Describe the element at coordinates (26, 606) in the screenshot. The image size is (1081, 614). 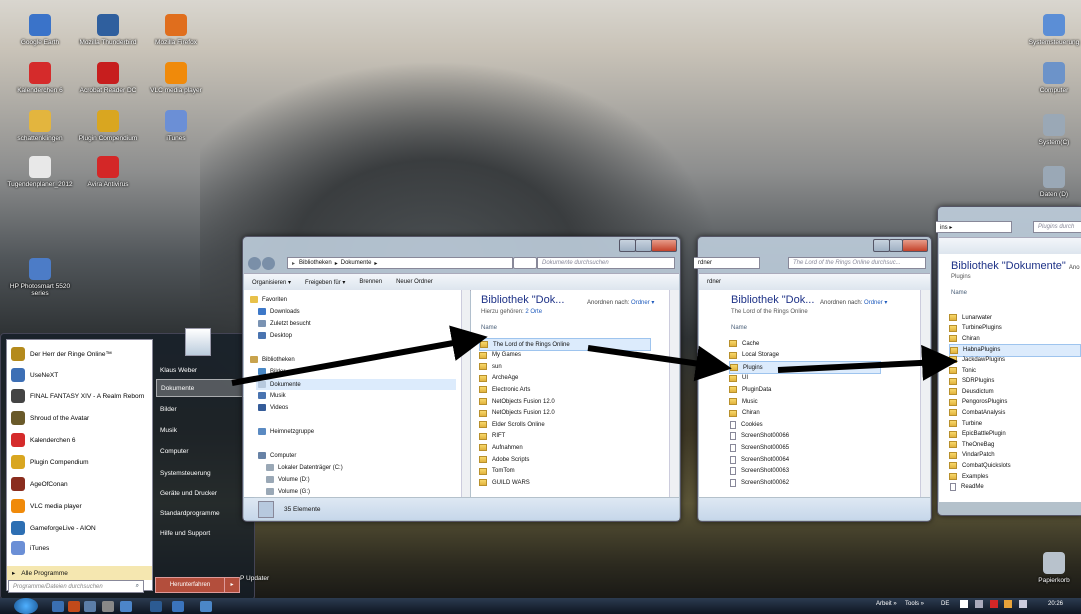
I see `start-orb-icon` at that location.